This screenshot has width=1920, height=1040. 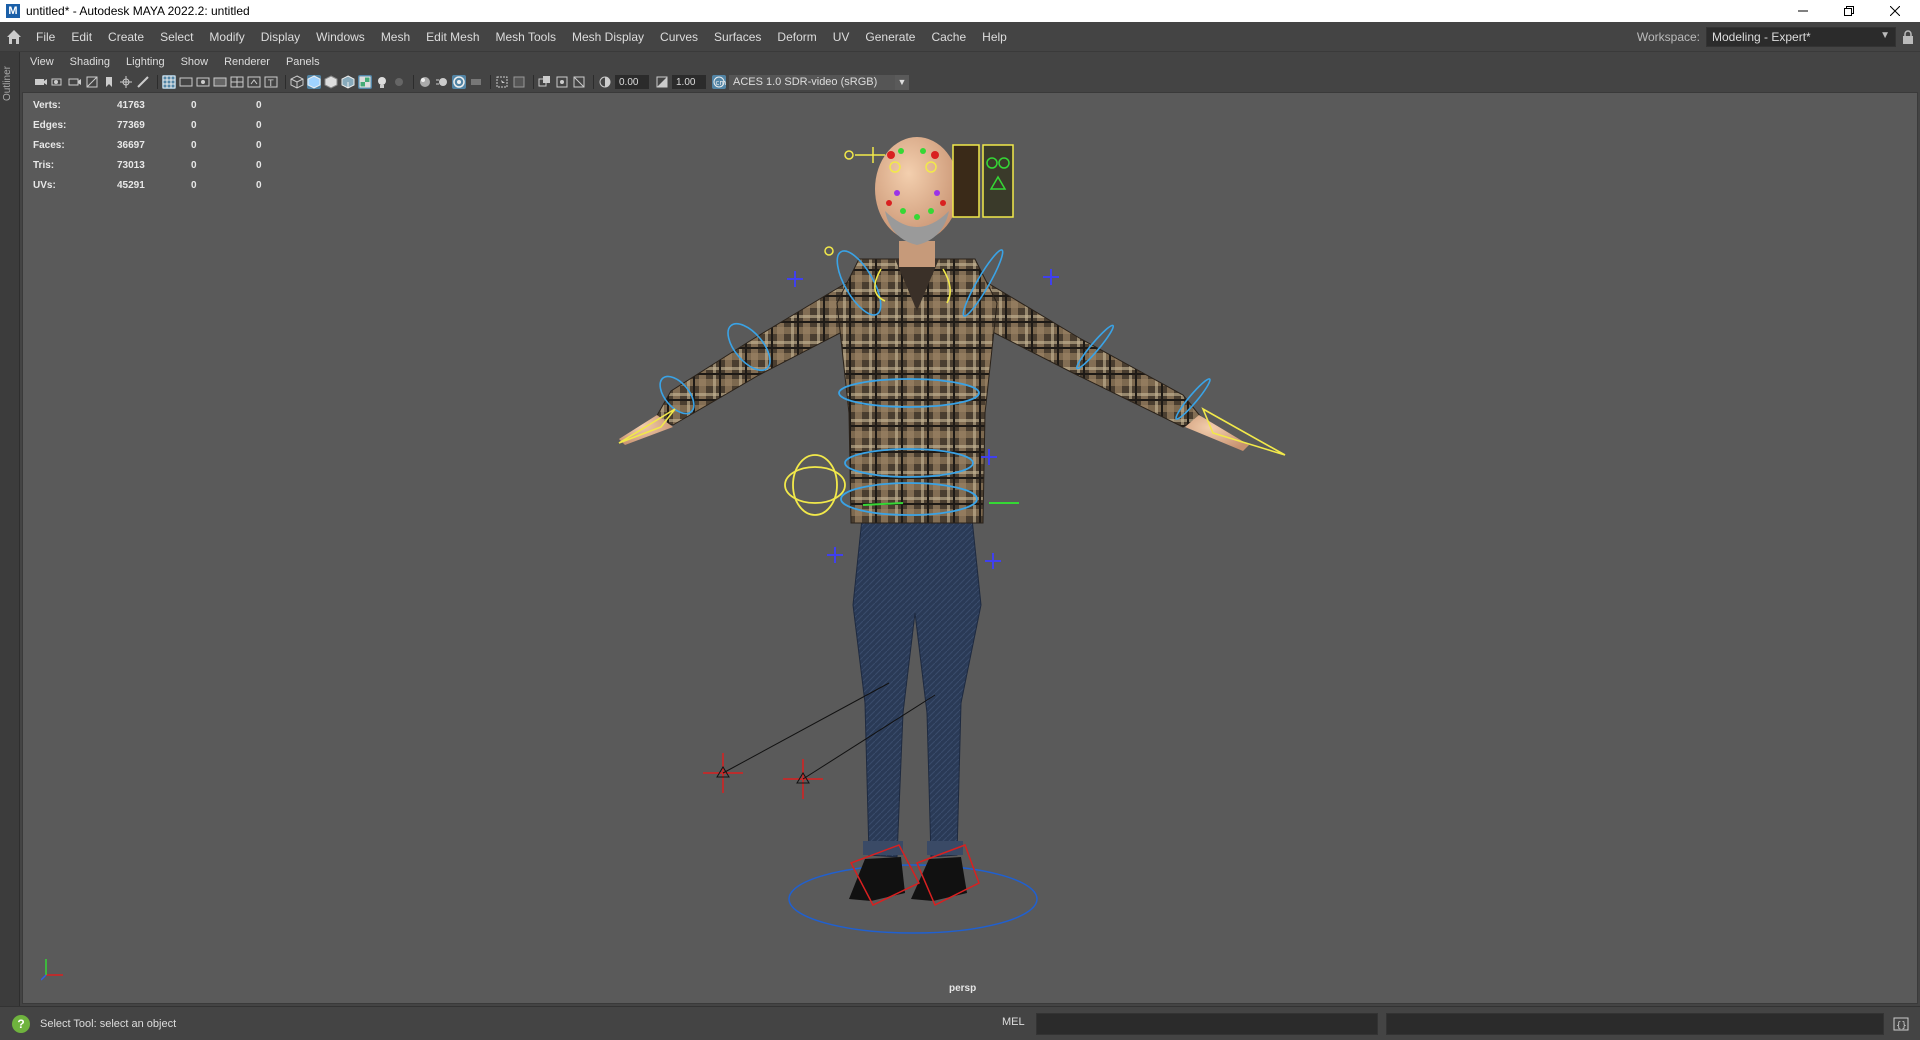 What do you see at coordinates (719, 82) in the screenshot?
I see `color-management-button: cm` at bounding box center [719, 82].